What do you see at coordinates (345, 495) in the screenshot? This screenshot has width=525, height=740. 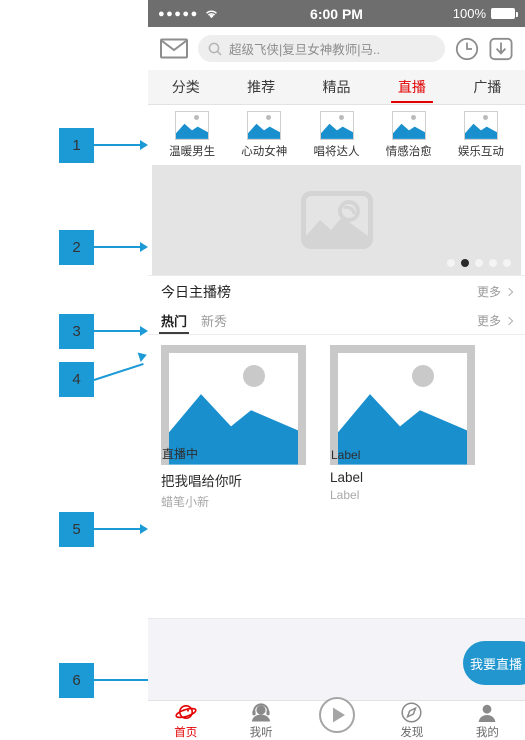 I see `card-subtitle: Label` at bounding box center [345, 495].